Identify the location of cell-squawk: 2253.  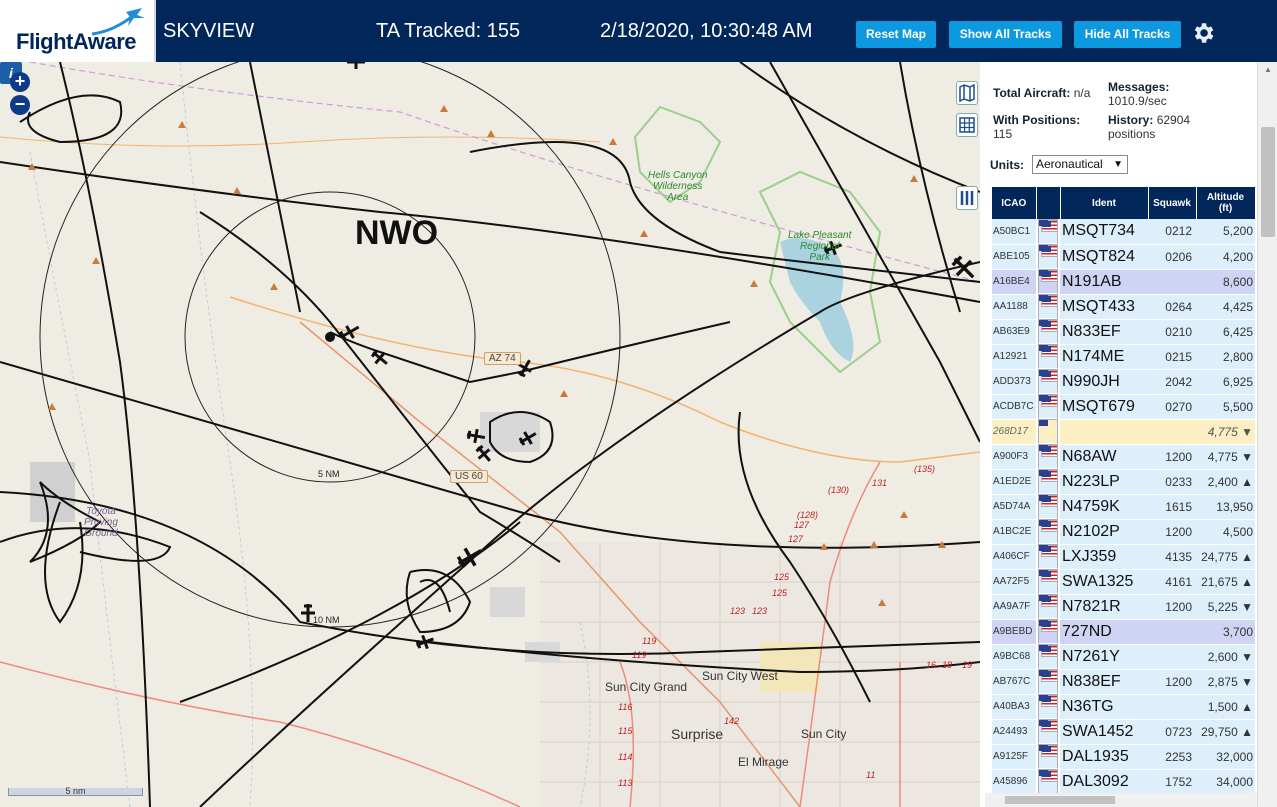
(1172, 757).